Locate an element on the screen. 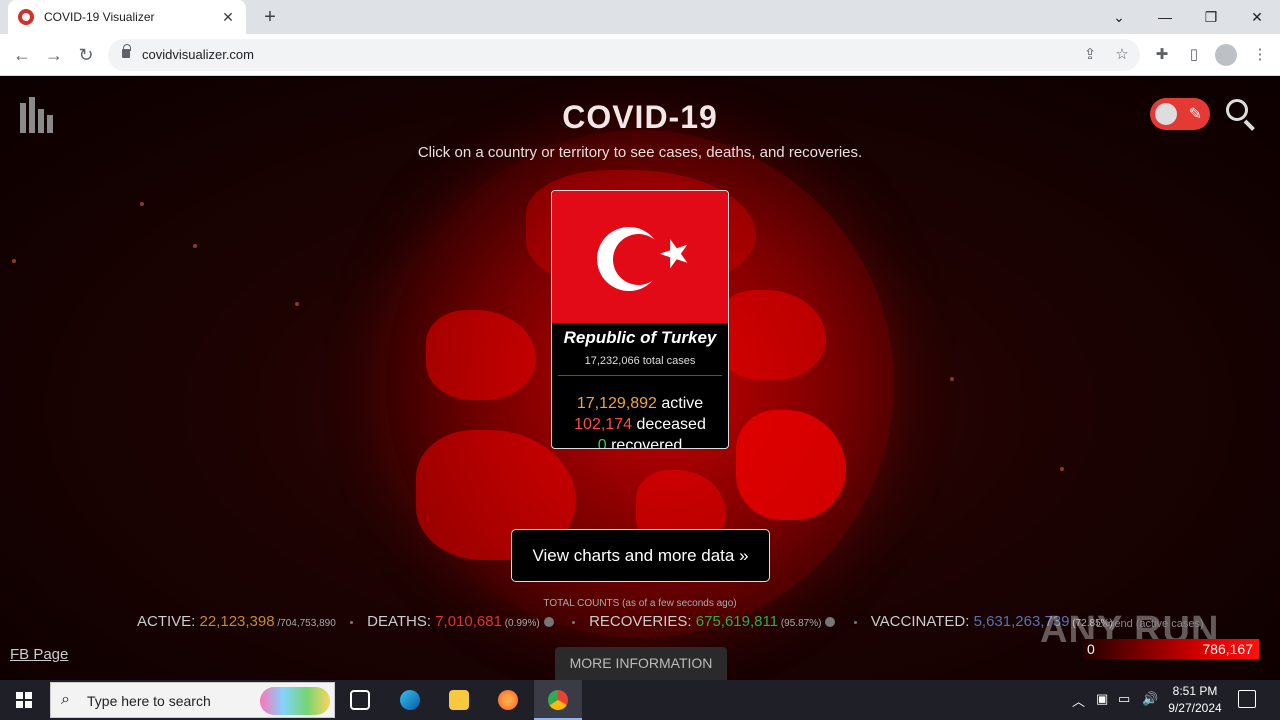 The image size is (1280, 720). bookmark-star-icon: ☆ is located at coordinates (1122, 55).